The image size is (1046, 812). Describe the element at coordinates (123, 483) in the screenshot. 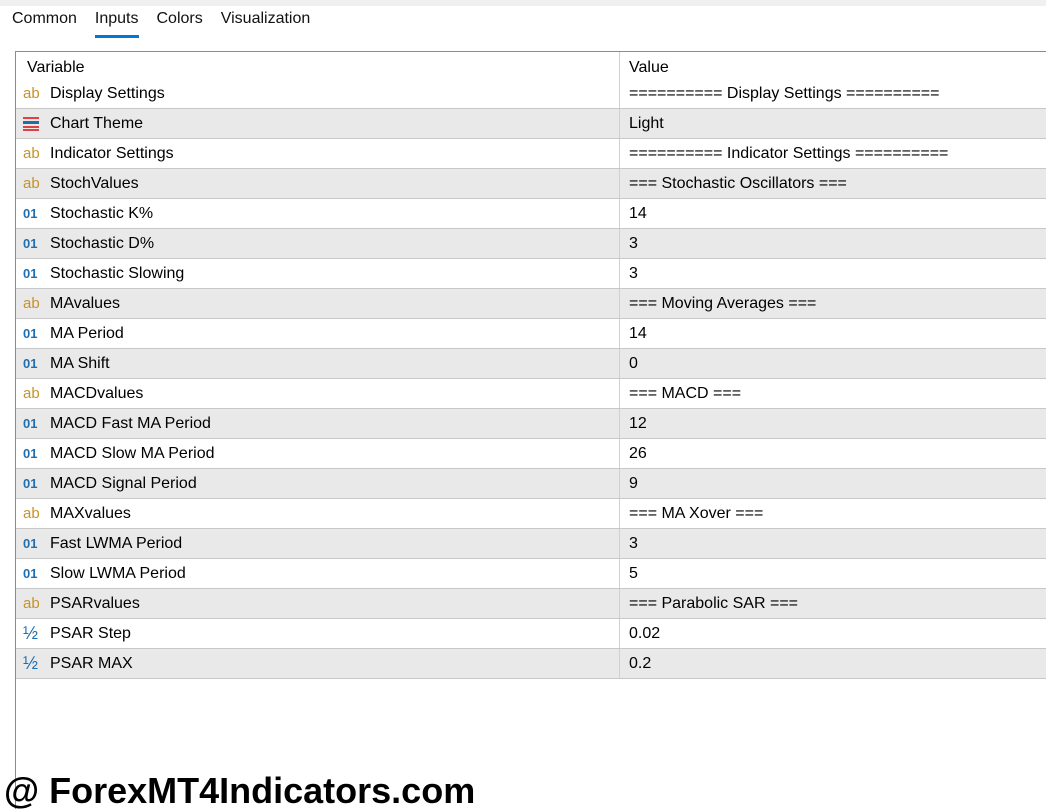

I see `variable-name: MACD Signal Period` at that location.